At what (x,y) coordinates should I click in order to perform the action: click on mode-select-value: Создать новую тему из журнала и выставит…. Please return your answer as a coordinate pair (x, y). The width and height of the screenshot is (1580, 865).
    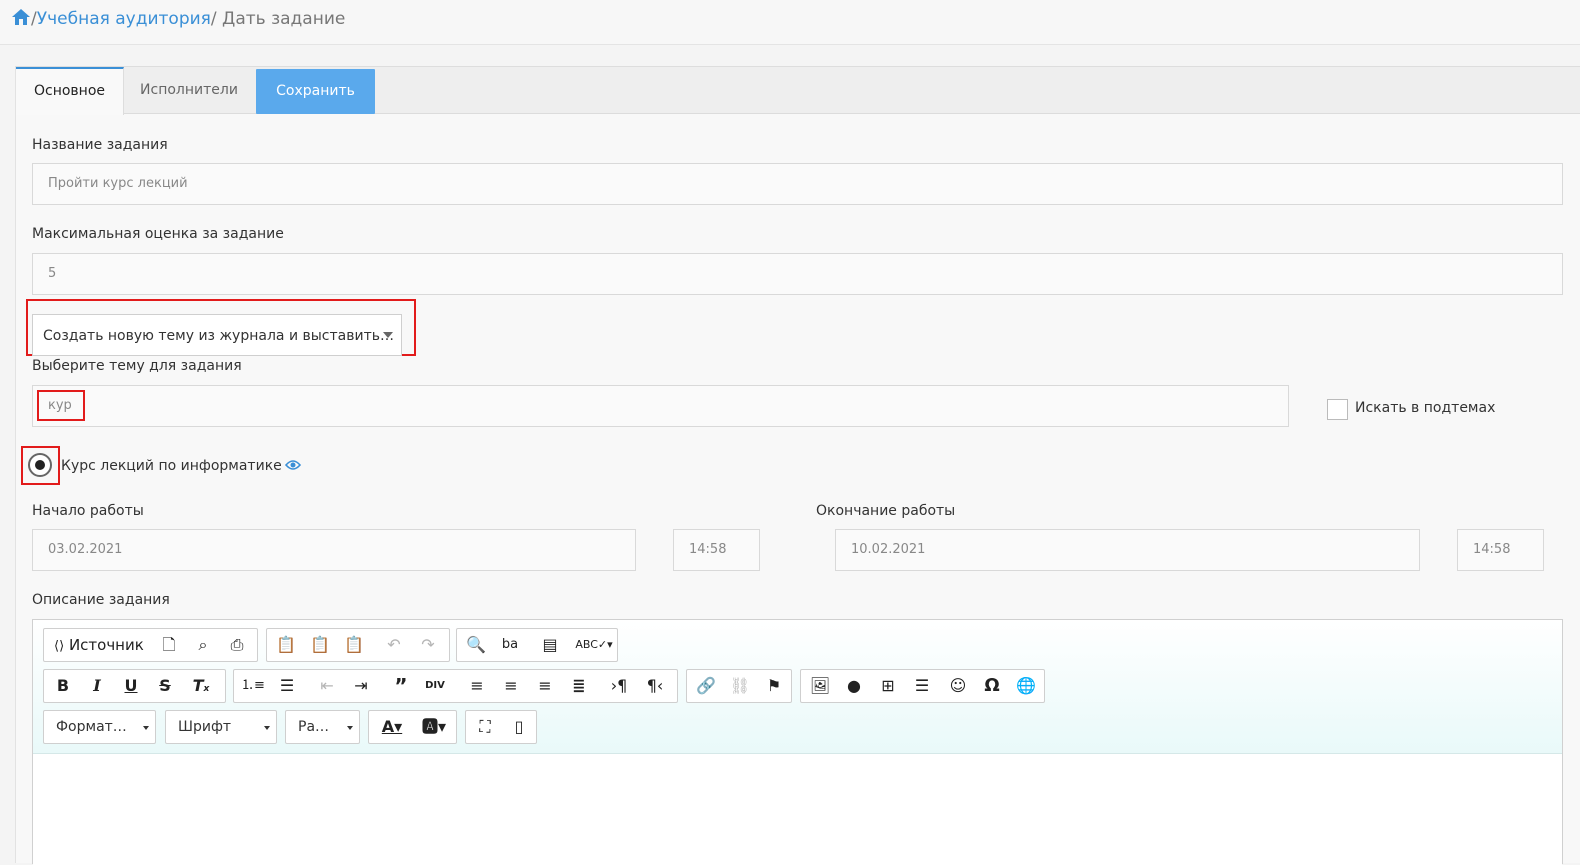
    Looking at the image, I should click on (218, 336).